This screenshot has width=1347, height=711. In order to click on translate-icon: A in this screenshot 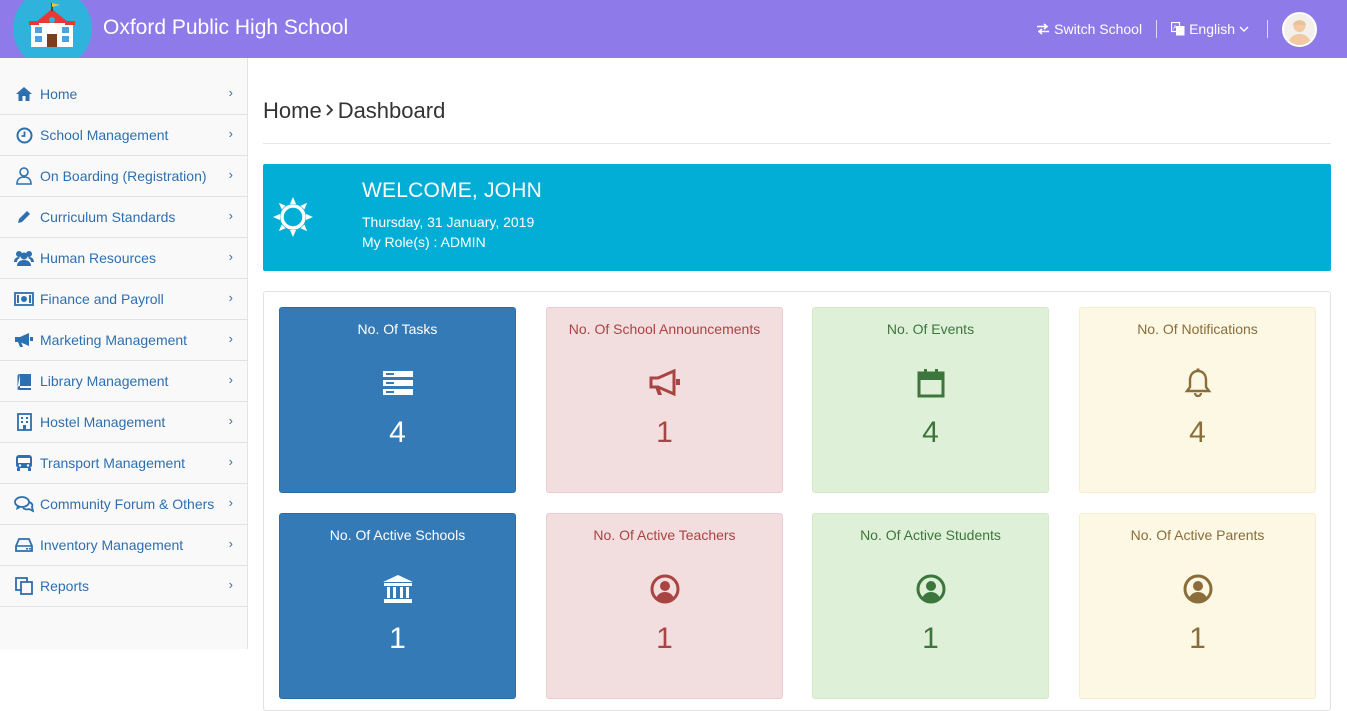, I will do `click(1178, 29)`.